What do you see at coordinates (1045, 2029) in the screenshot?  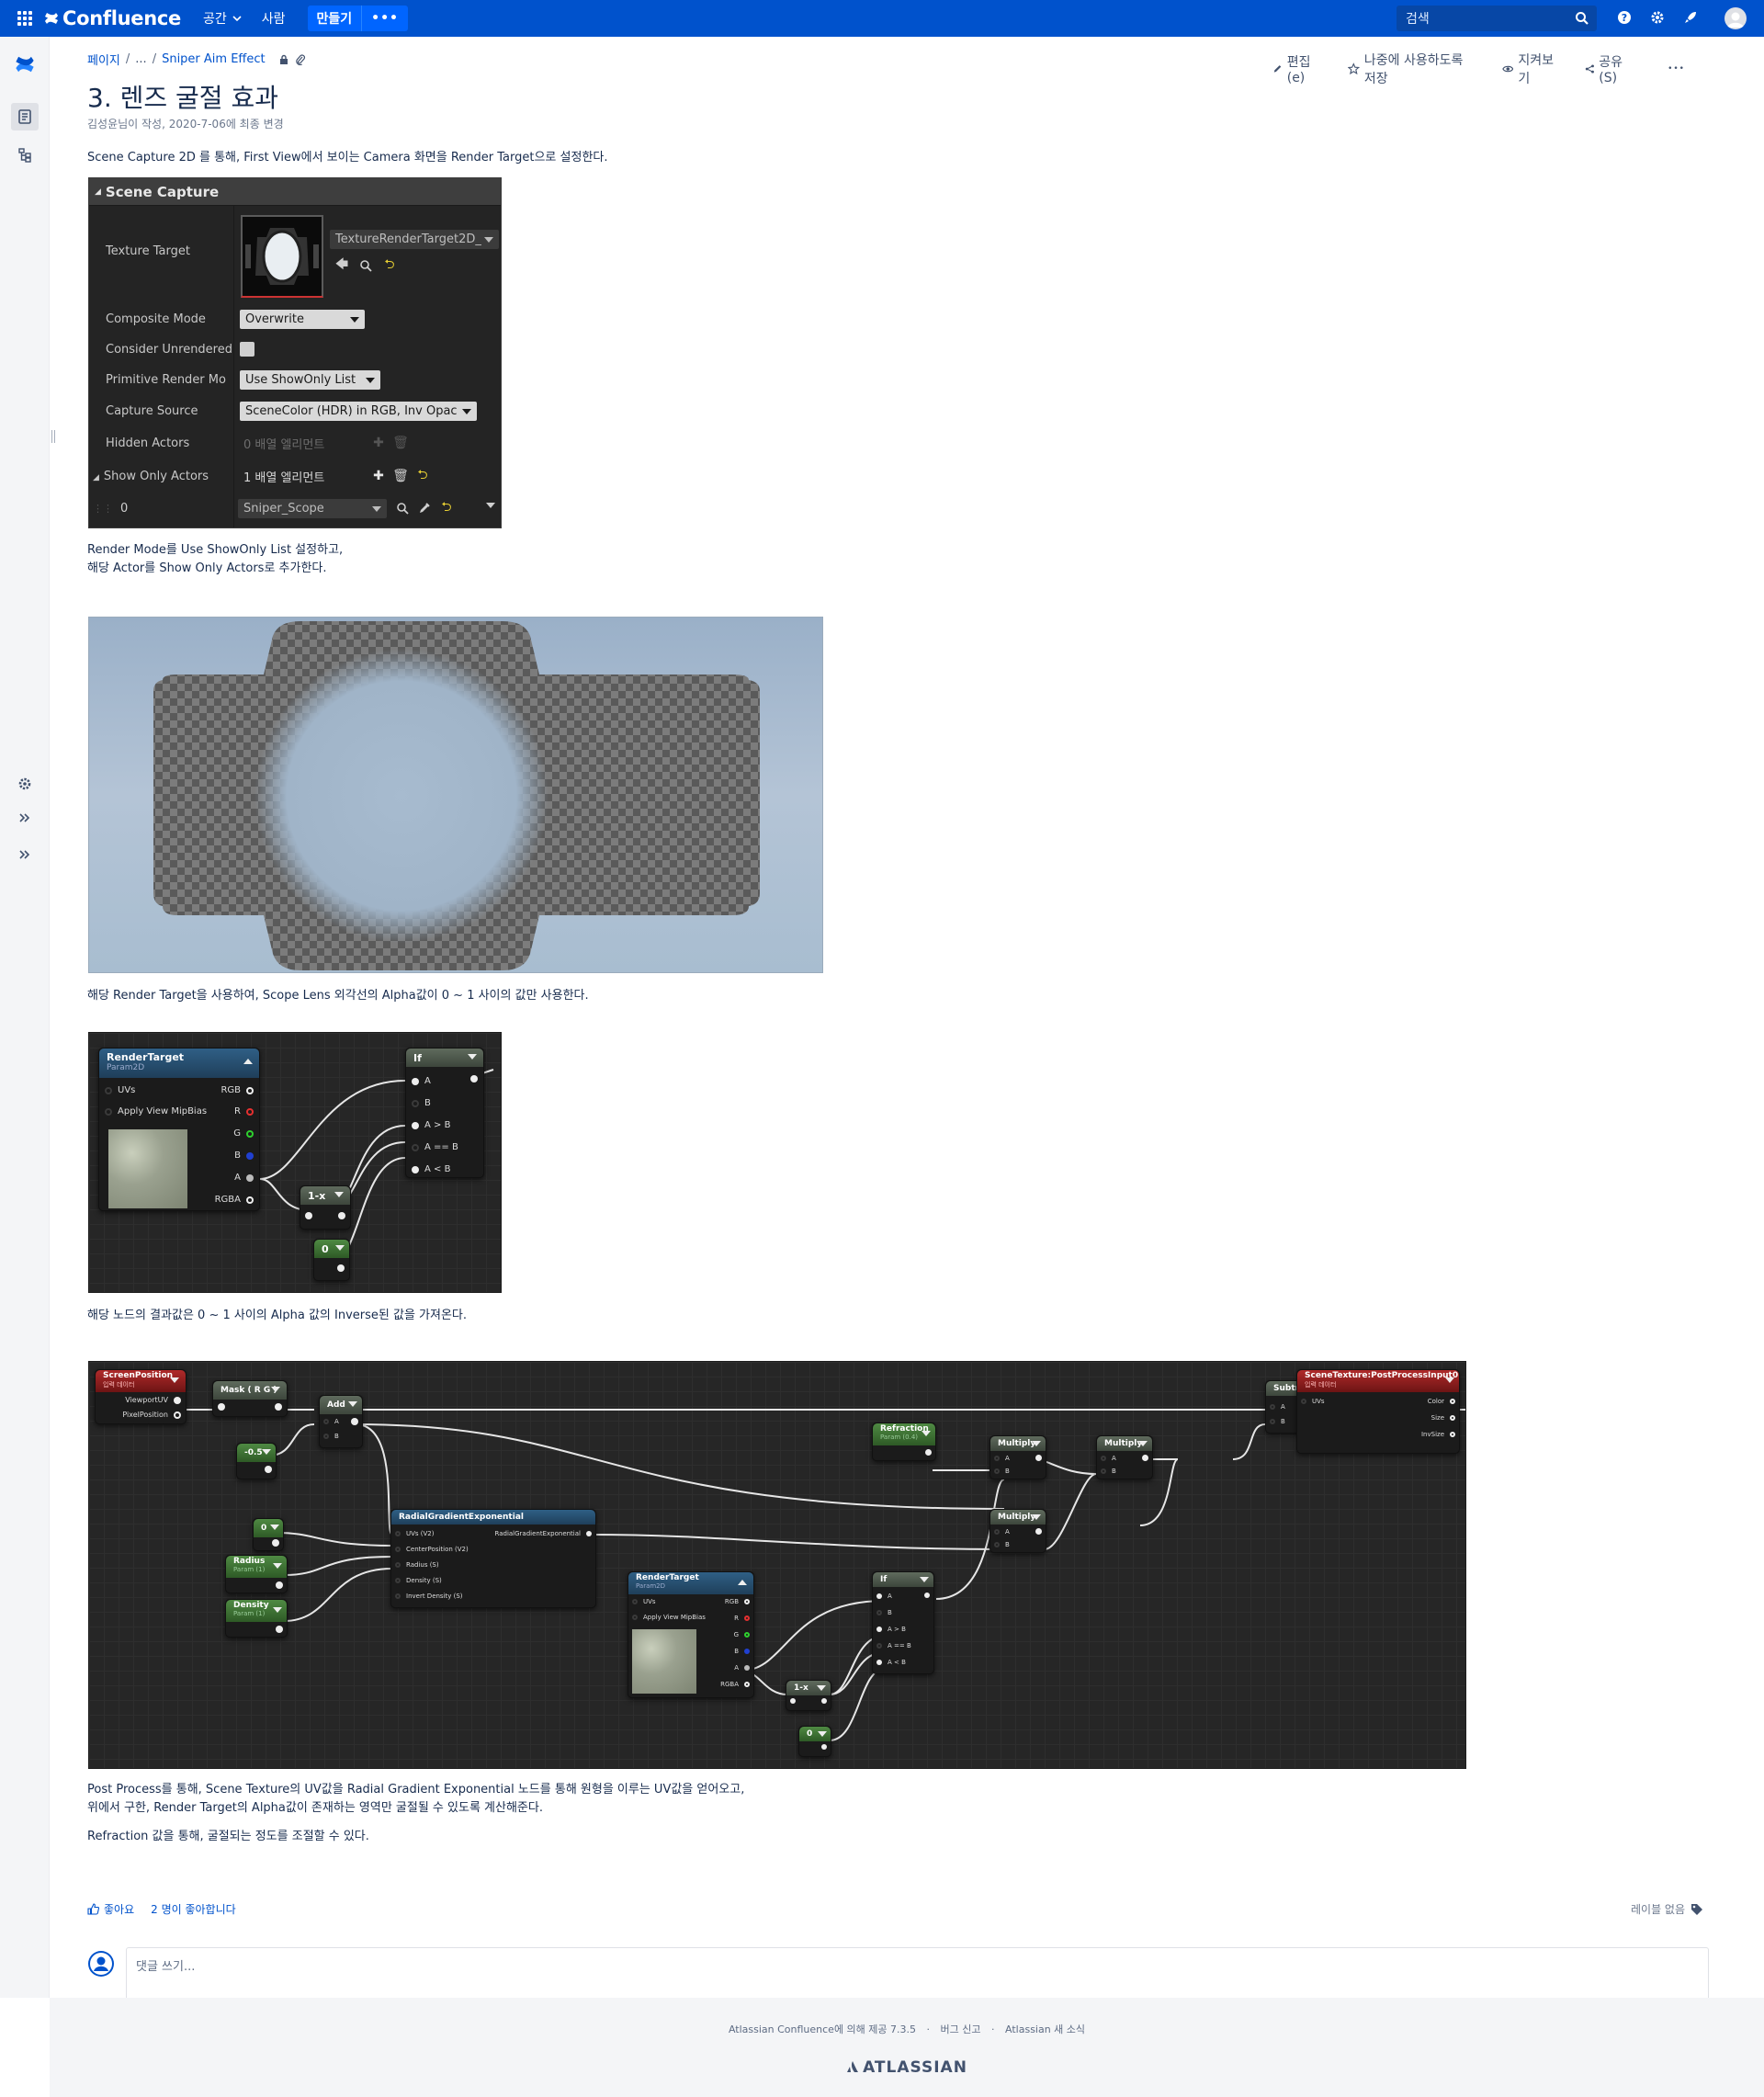 I see `atlassian-news-link: Atlassian 새 소식` at bounding box center [1045, 2029].